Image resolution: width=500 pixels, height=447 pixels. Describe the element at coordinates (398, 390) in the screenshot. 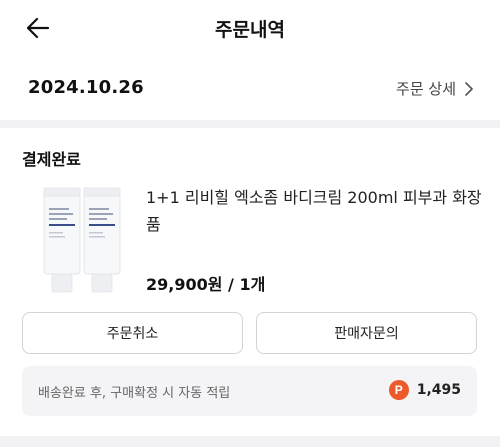

I see `point-icon: P` at that location.